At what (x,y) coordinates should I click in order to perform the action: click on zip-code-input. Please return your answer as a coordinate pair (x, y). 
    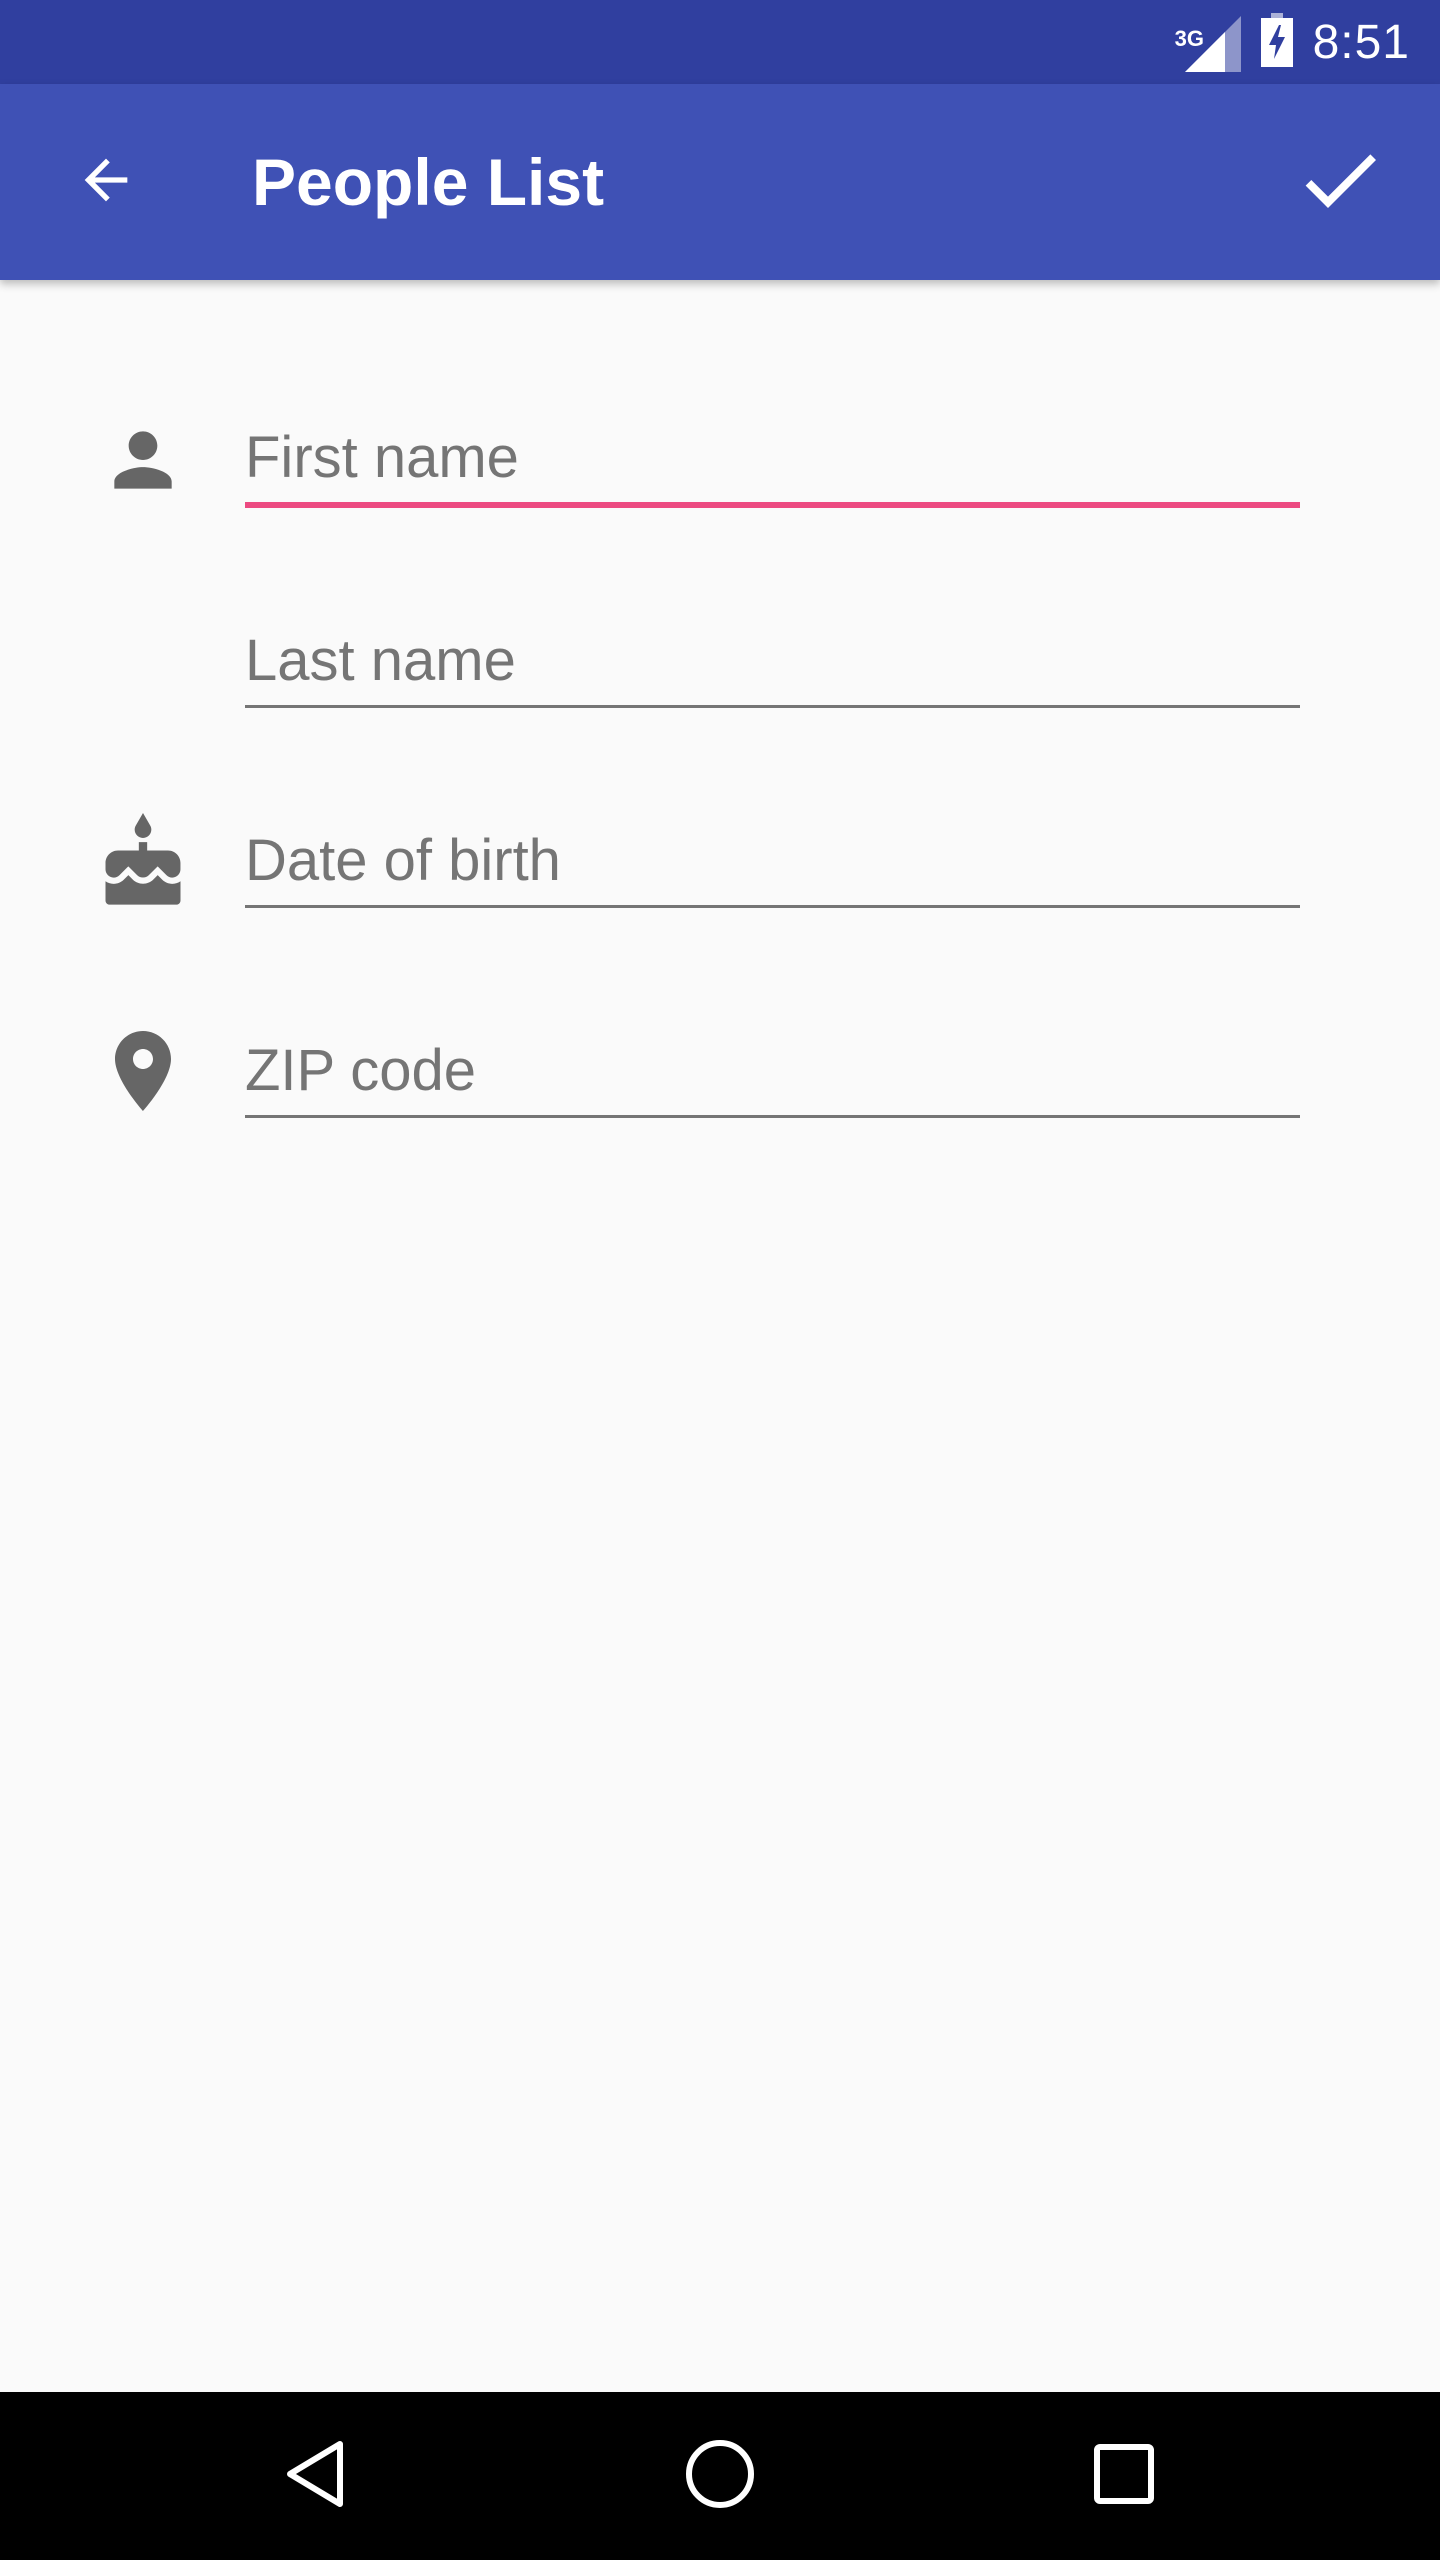
    Looking at the image, I should click on (772, 1070).